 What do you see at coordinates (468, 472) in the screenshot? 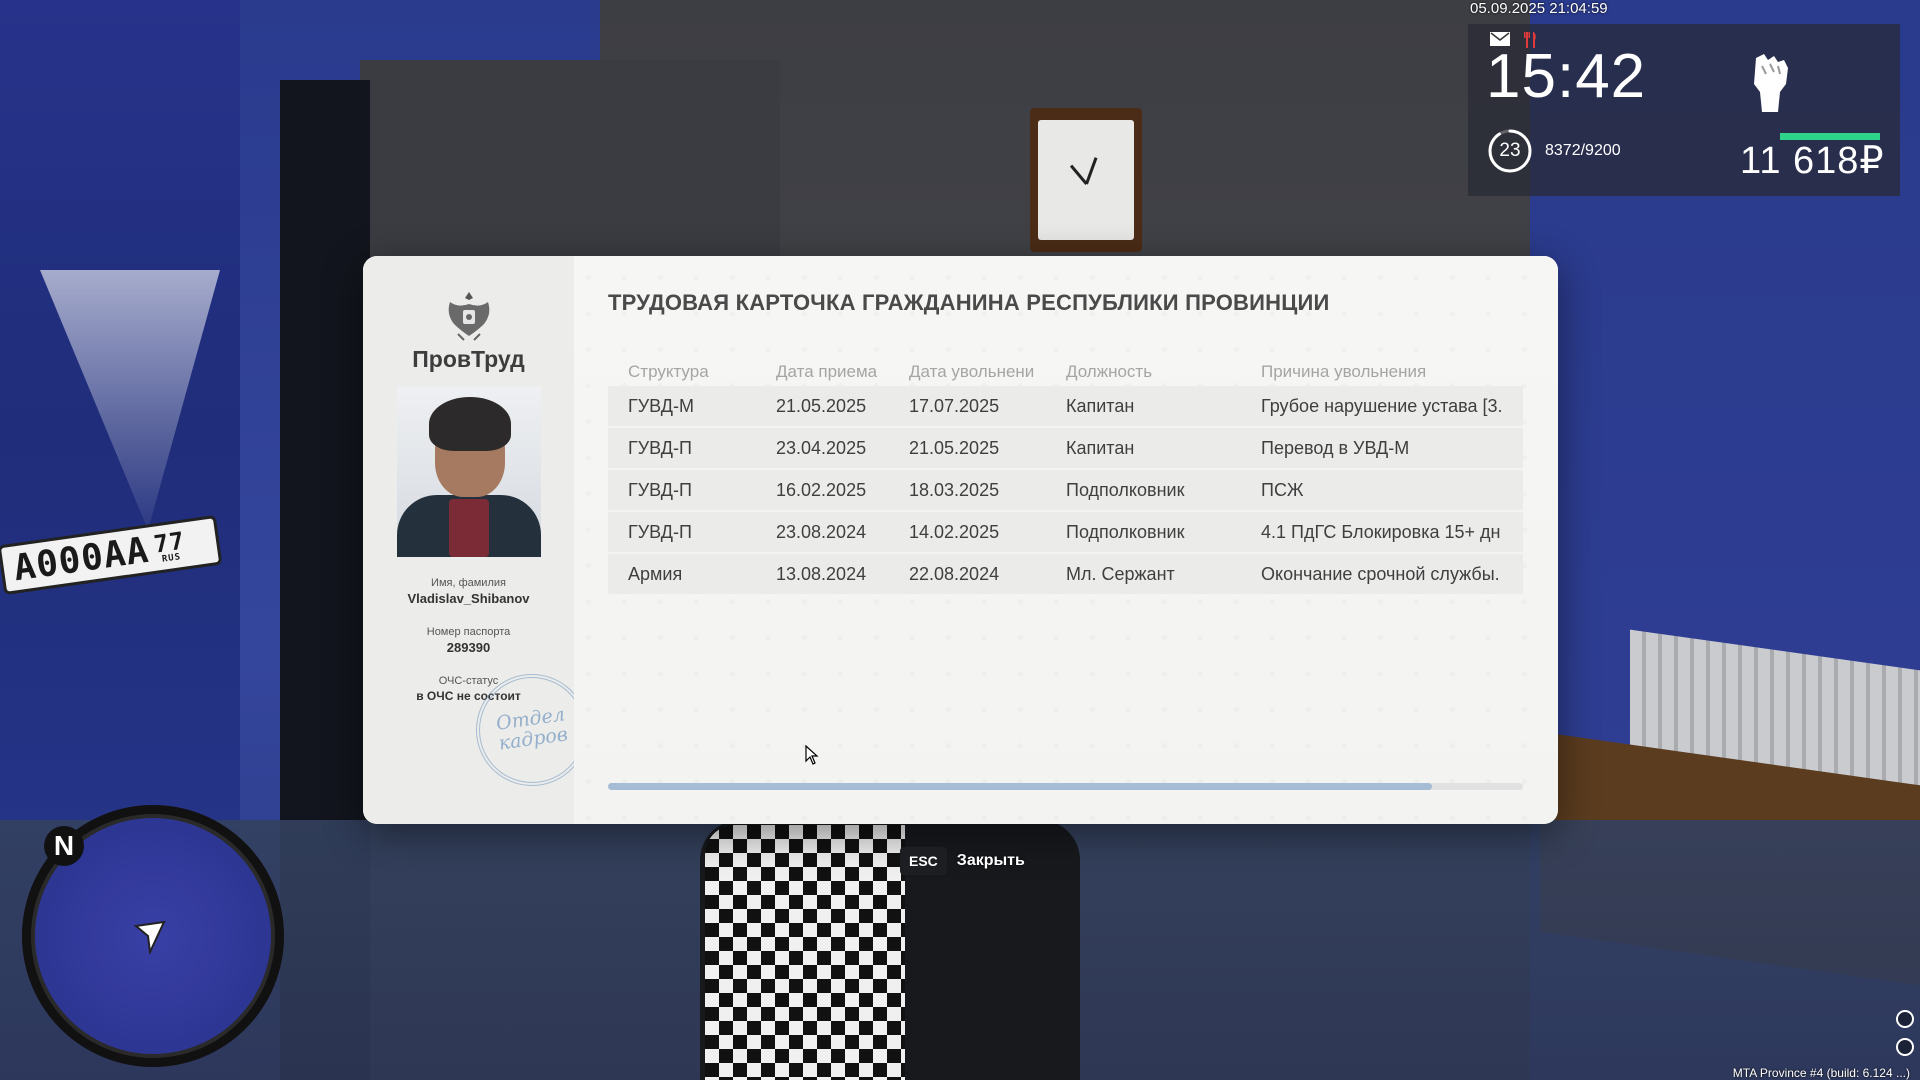
I see `character-photo` at bounding box center [468, 472].